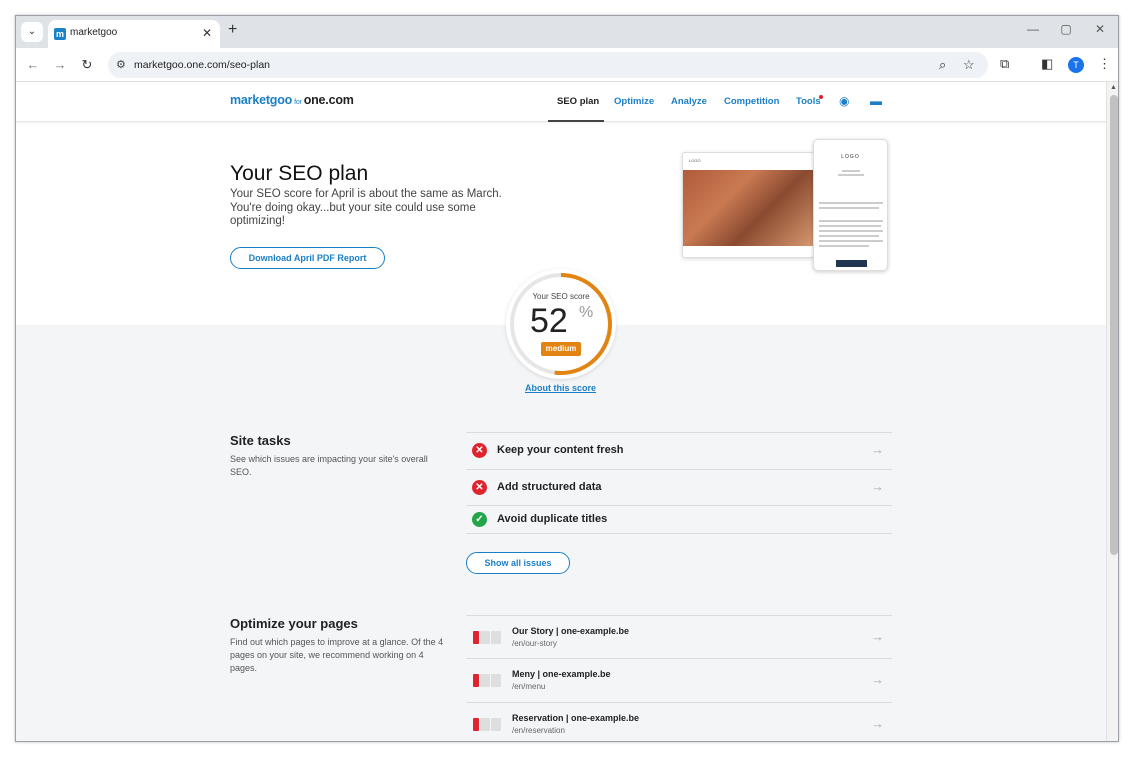 This screenshot has height=758, width=1134. Describe the element at coordinates (851, 263) in the screenshot. I see `preview-button` at that location.